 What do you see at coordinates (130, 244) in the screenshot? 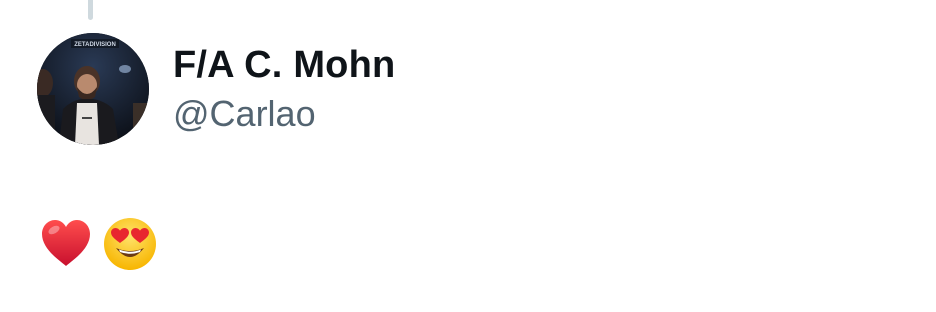
I see `heart-eyes-face-icon` at bounding box center [130, 244].